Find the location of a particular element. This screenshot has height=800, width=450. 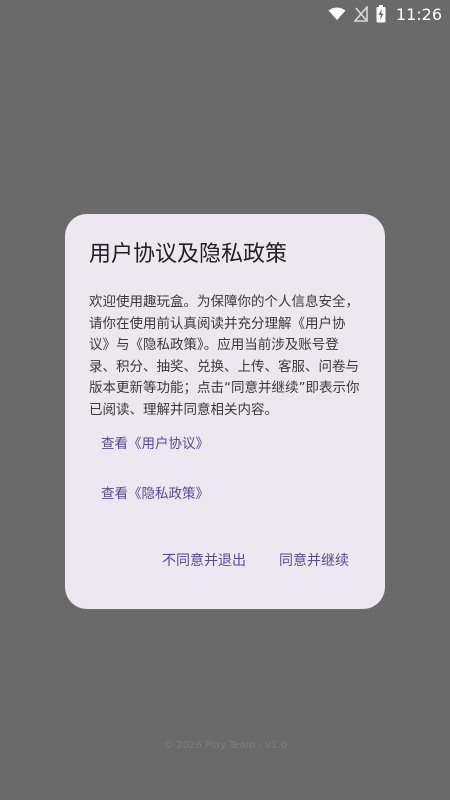

privacy-policy-link: 查看《隐私政策》 is located at coordinates (155, 492).